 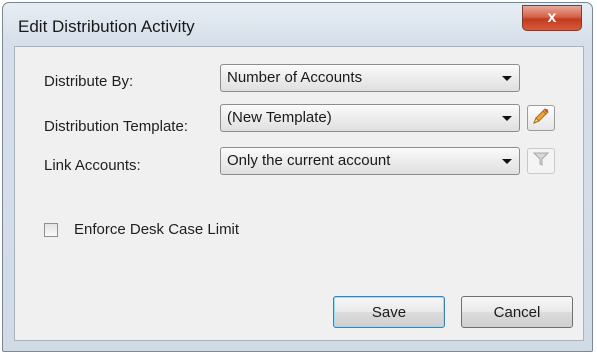 I want to click on pencil-icon, so click(x=541, y=118).